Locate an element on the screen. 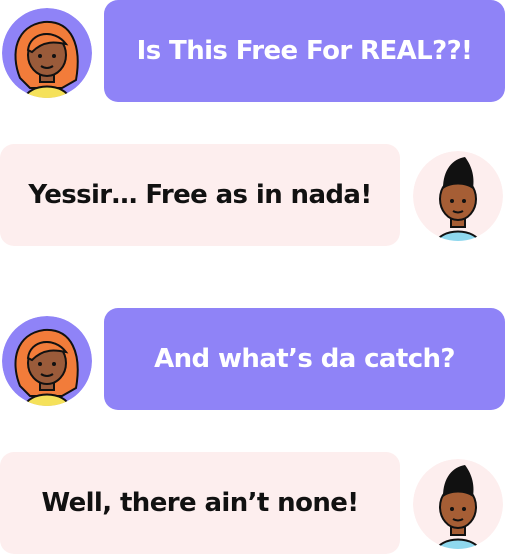  message-bubble: Yessir… Free as in nada! is located at coordinates (200, 195).